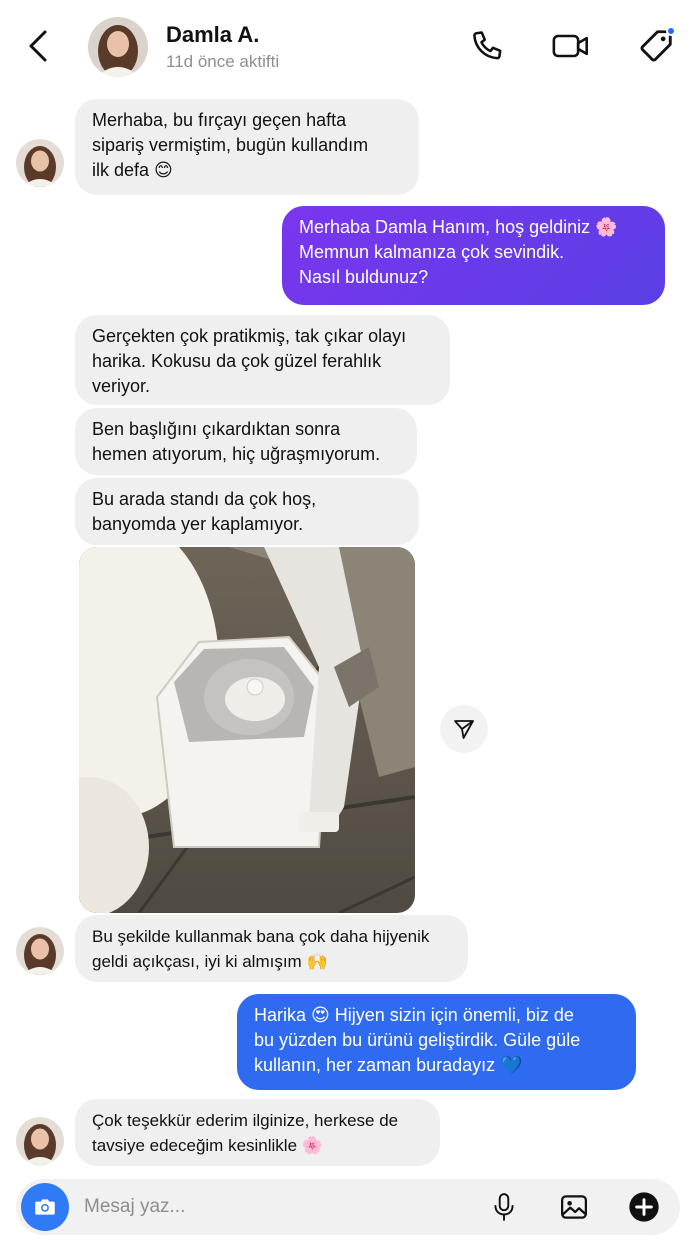 This screenshot has width=700, height=1244. What do you see at coordinates (118, 47) in the screenshot?
I see `contact-avatar` at bounding box center [118, 47].